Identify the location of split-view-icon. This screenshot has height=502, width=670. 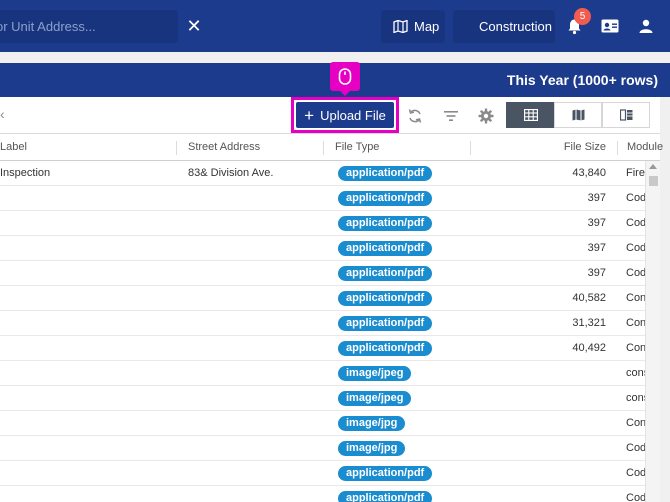
(626, 115).